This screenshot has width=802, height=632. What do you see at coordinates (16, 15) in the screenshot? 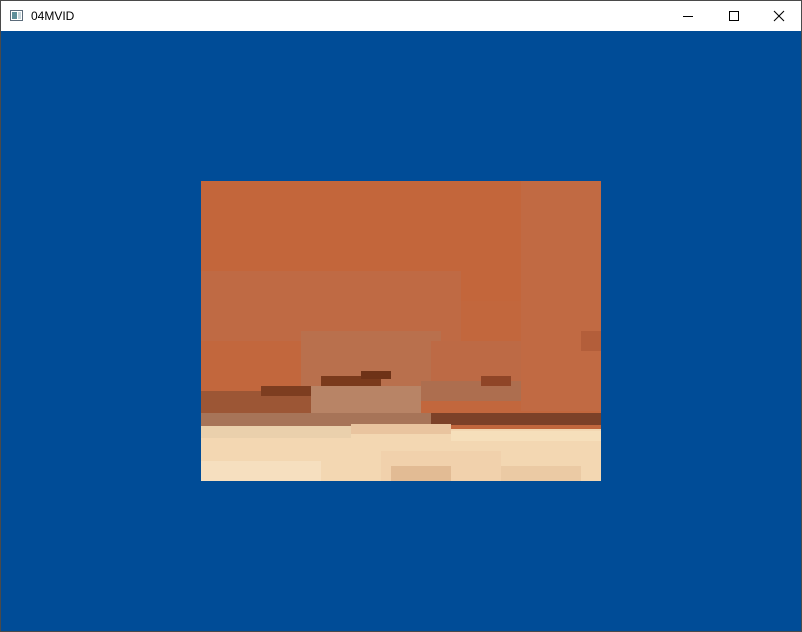
I see `app-window-icon` at bounding box center [16, 15].